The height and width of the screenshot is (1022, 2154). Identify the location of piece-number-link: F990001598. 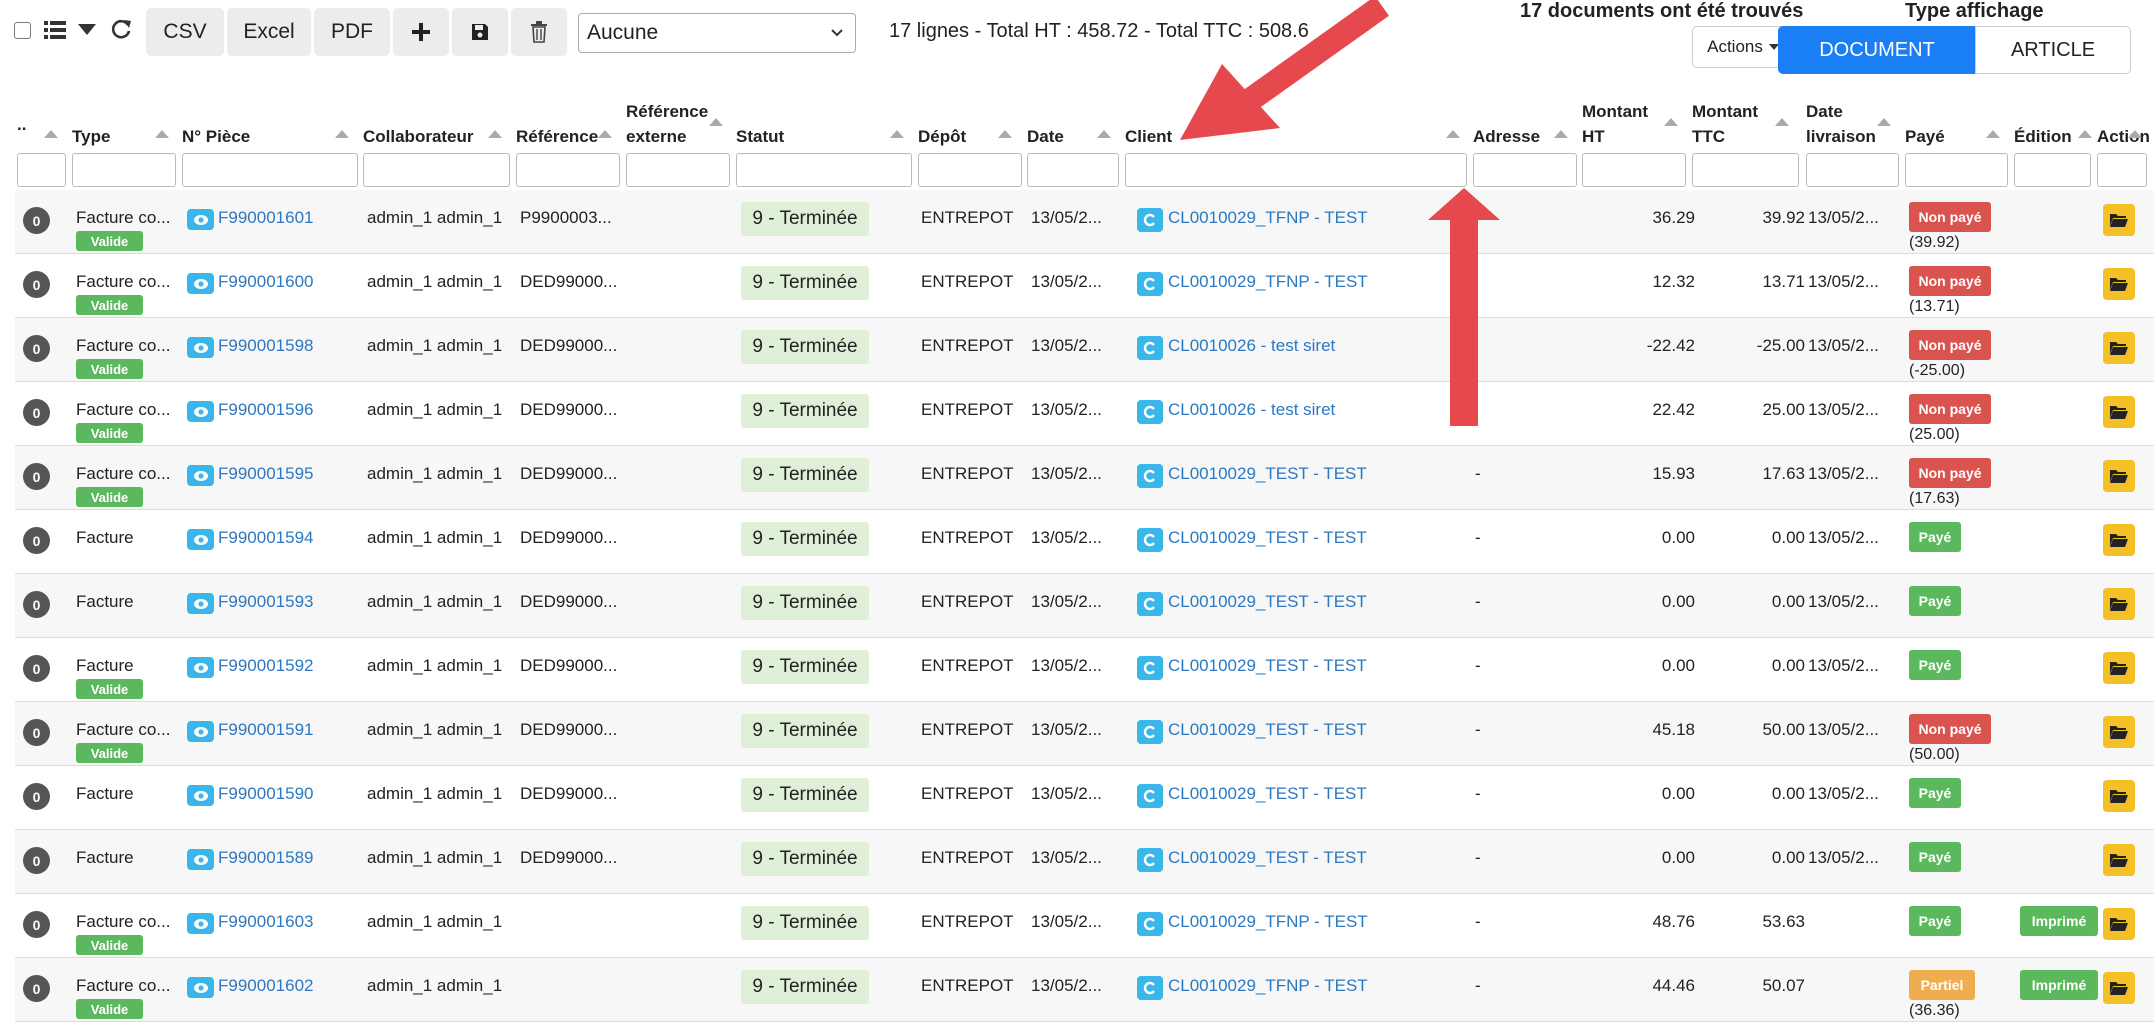
(293, 346).